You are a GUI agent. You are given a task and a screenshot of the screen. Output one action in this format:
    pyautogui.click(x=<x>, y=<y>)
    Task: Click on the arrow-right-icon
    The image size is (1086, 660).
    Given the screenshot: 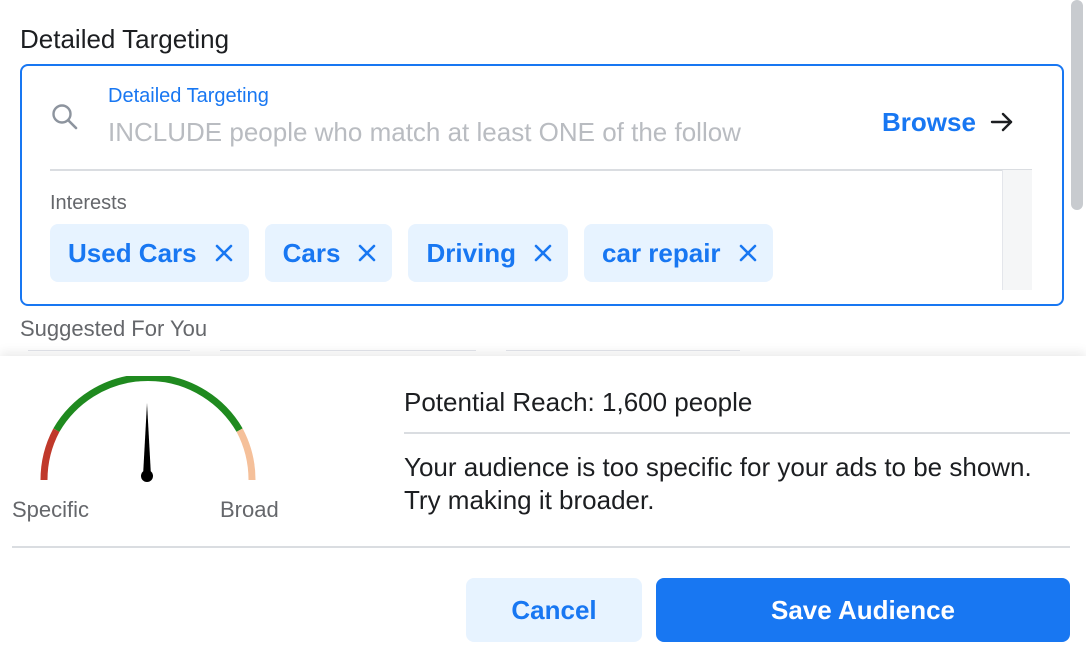 What is the action you would take?
    pyautogui.click(x=1001, y=122)
    